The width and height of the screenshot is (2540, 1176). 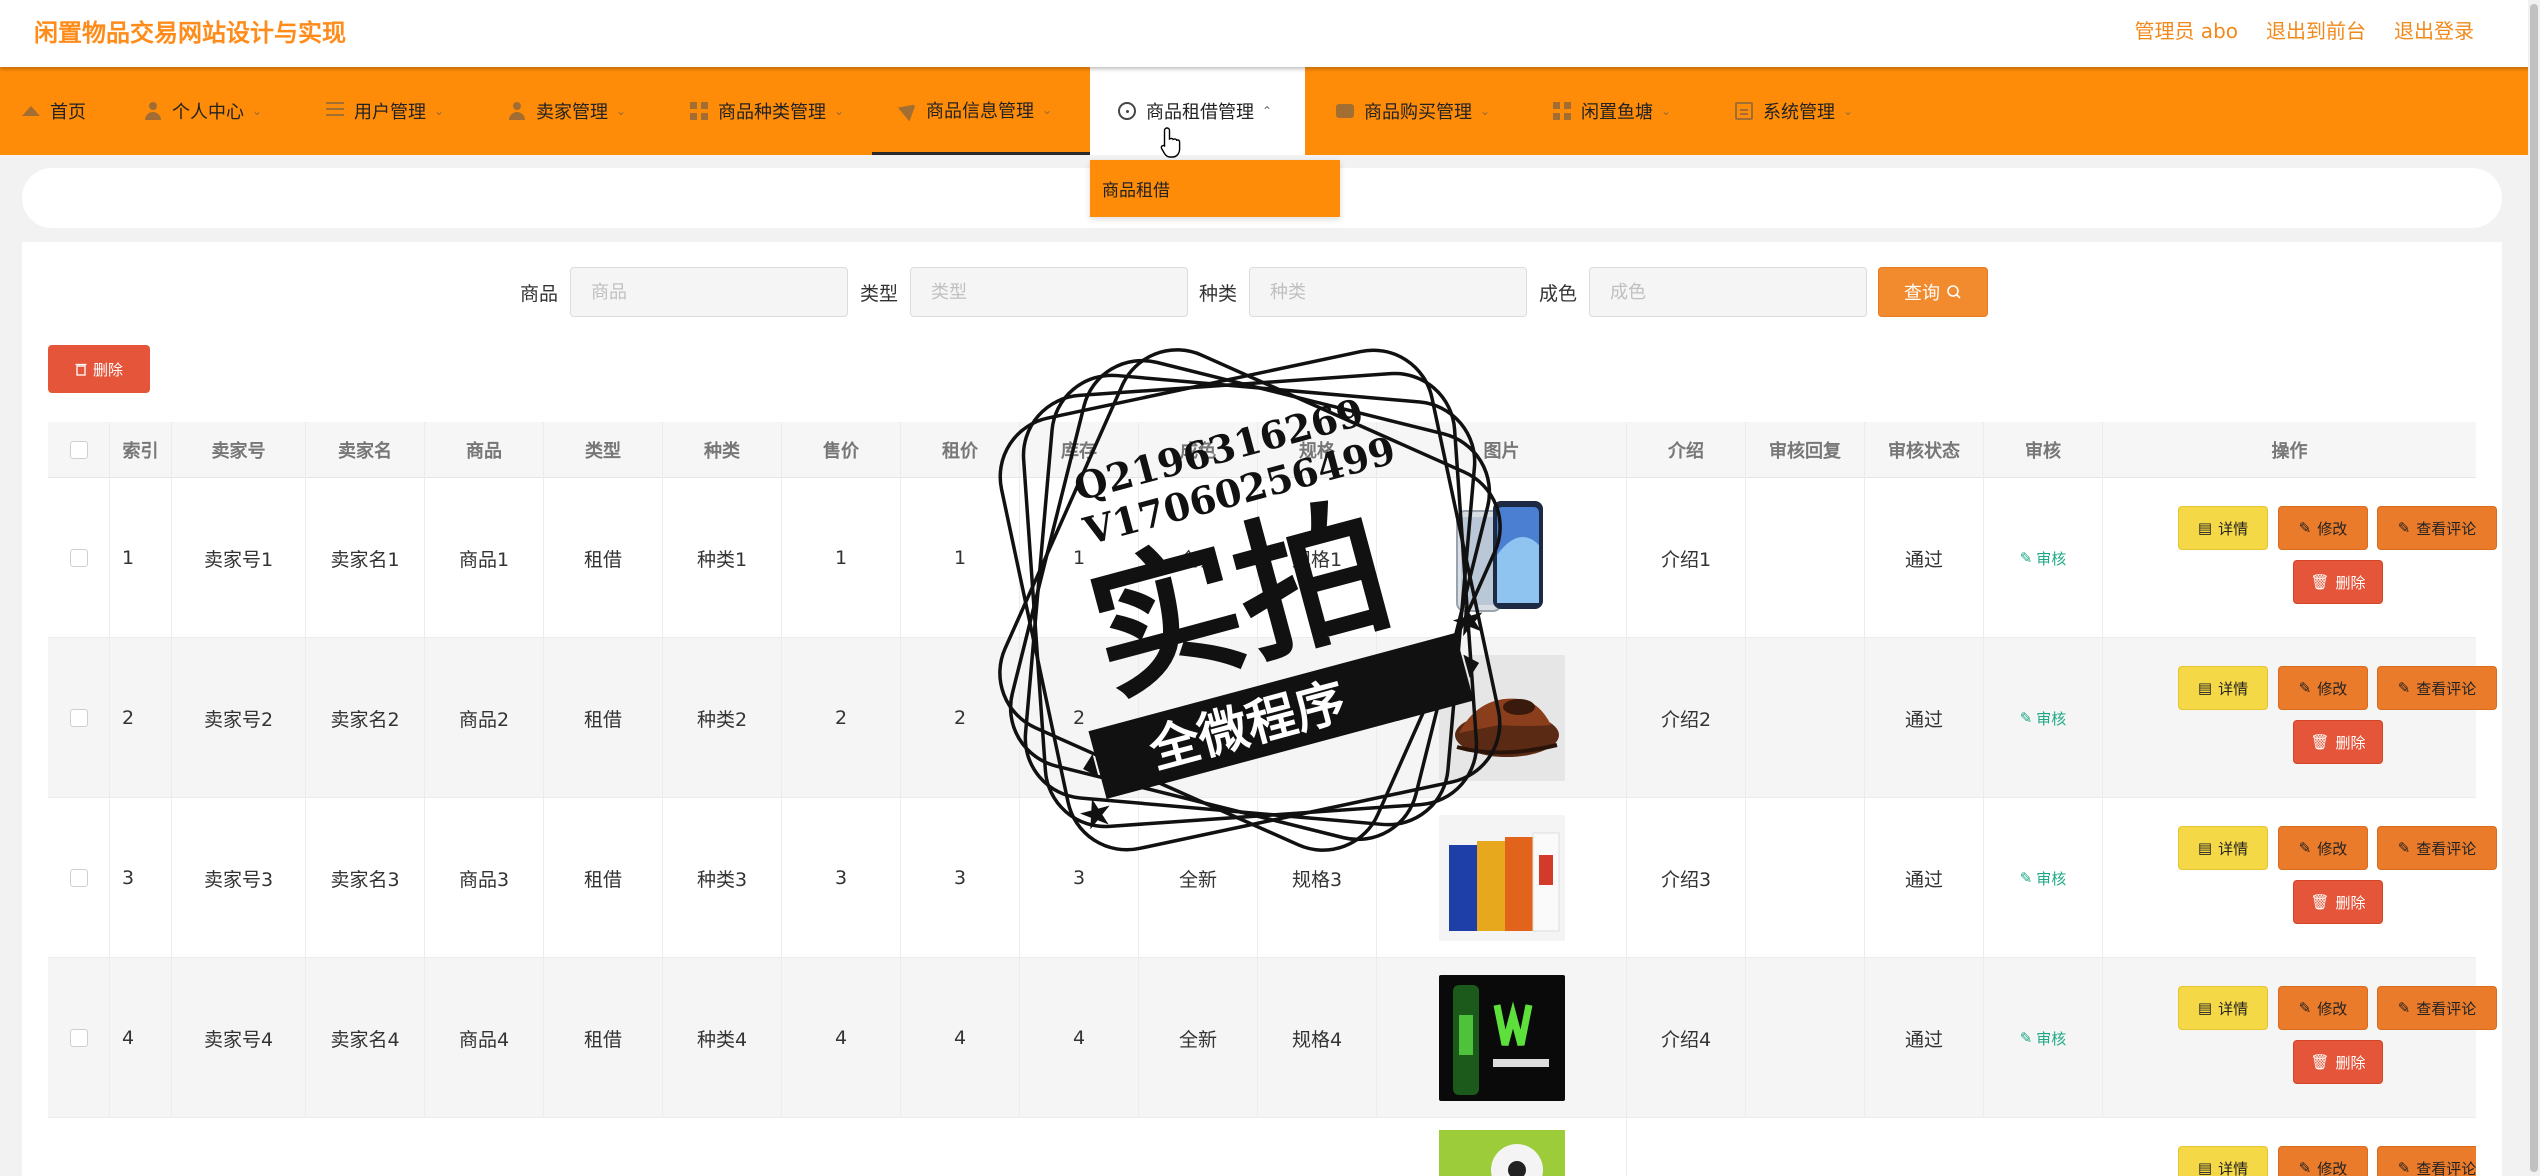 I want to click on scrollbar-thumb, so click(x=2534, y=588).